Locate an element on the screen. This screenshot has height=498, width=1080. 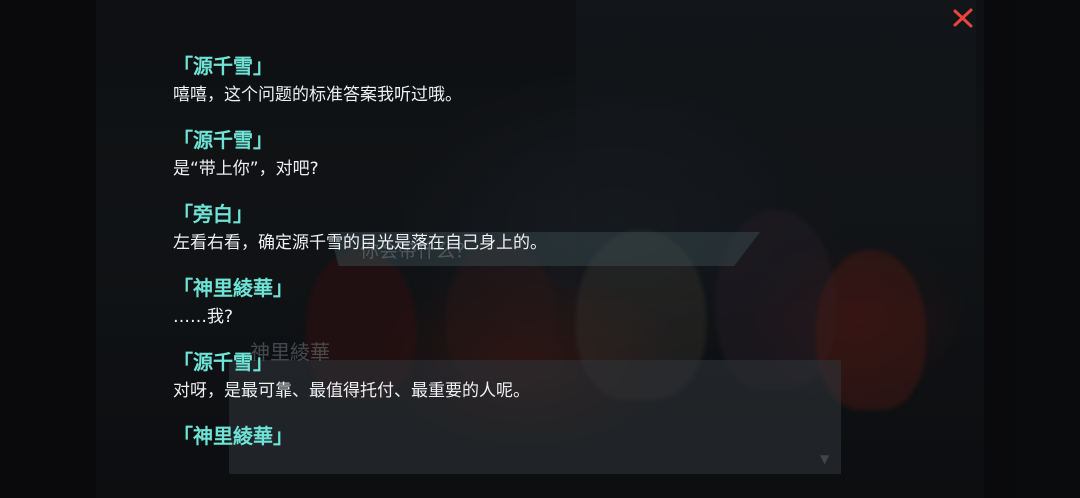
backlog-line: 嘻嘻，这个问题的标准答案我听过哦。 is located at coordinates (317, 95).